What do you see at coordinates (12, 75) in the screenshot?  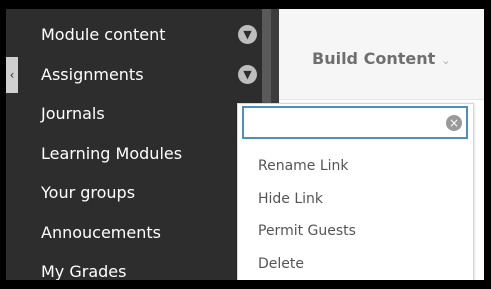 I see `chevron-left-icon: ‹` at bounding box center [12, 75].